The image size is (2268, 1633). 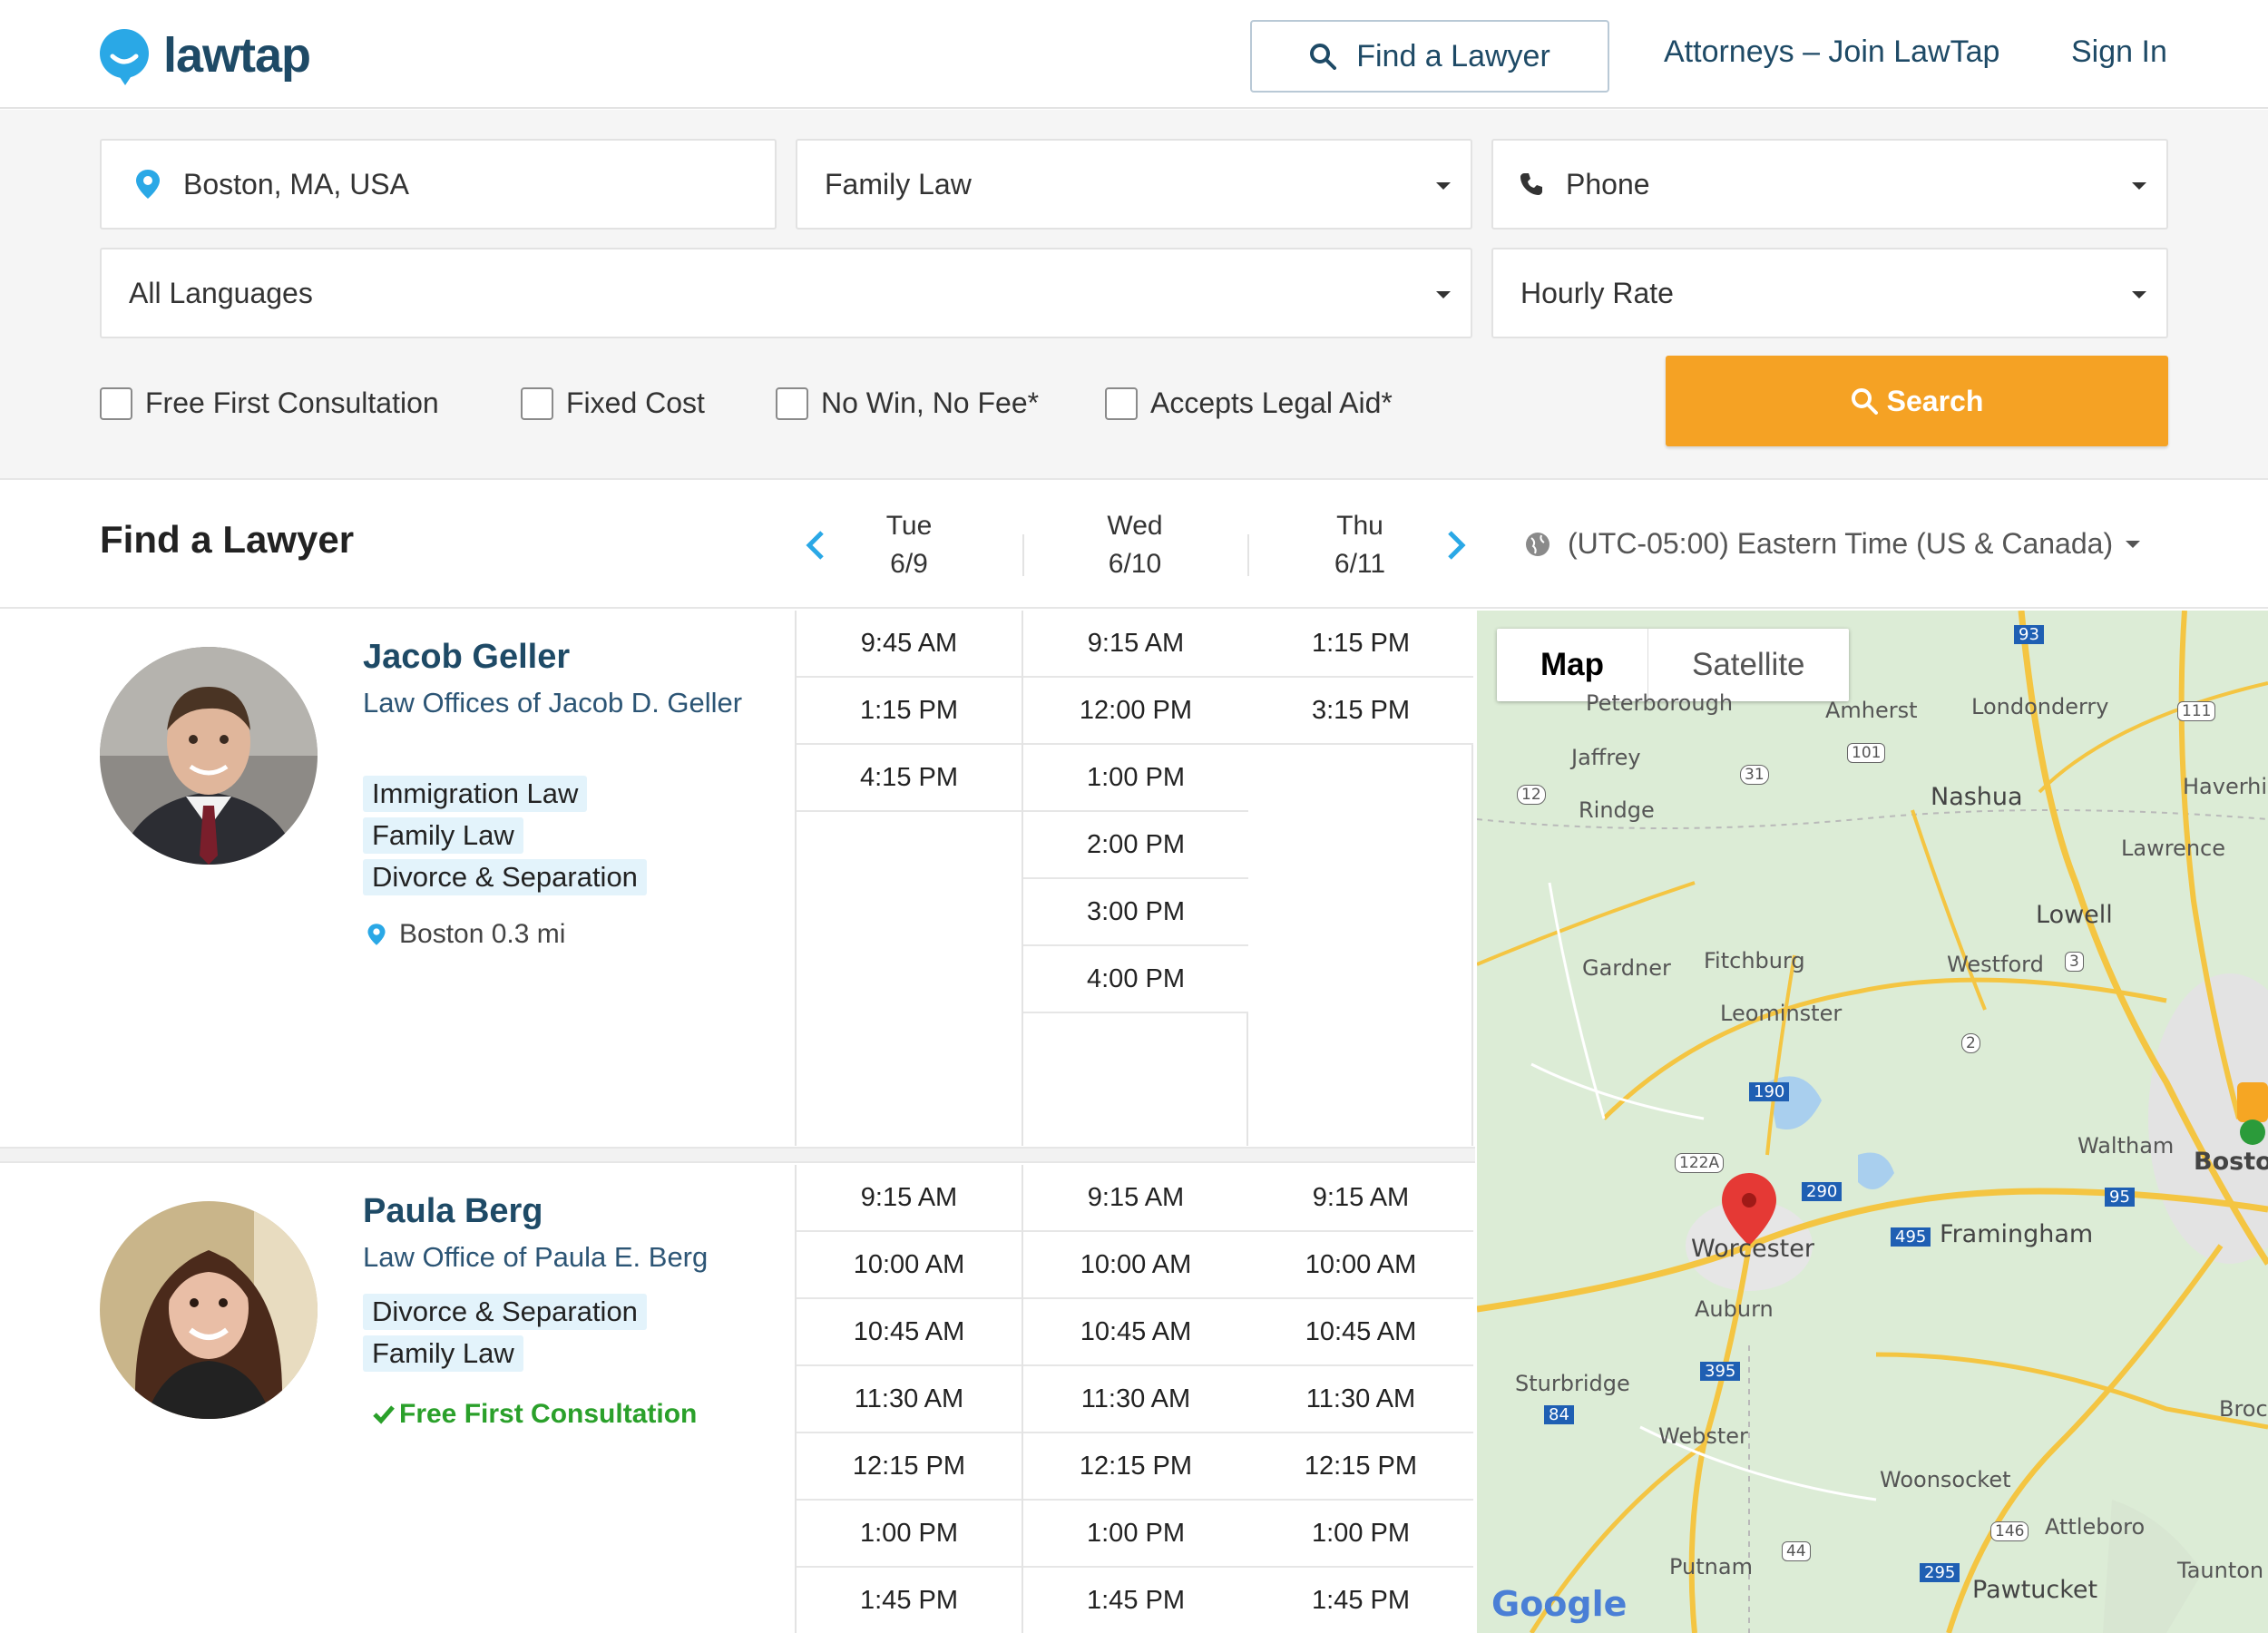 What do you see at coordinates (443, 1353) in the screenshot?
I see `practice-tag: Family Law` at bounding box center [443, 1353].